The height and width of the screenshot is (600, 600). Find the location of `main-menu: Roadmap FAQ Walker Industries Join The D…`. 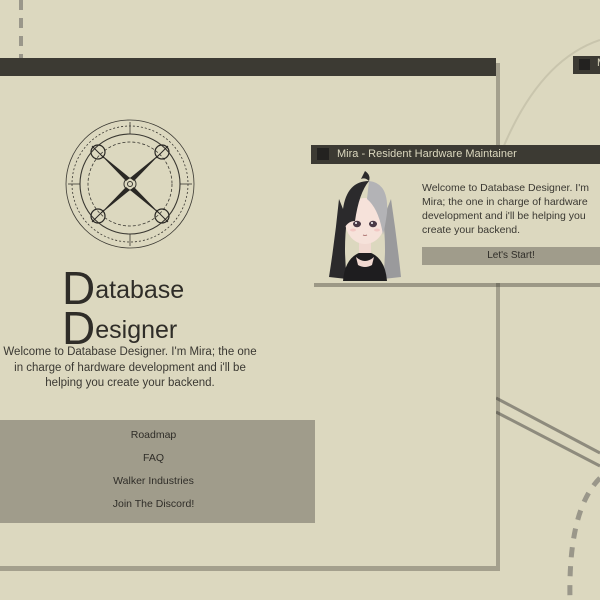

main-menu: Roadmap FAQ Walker Industries Join The D… is located at coordinates (157, 471).